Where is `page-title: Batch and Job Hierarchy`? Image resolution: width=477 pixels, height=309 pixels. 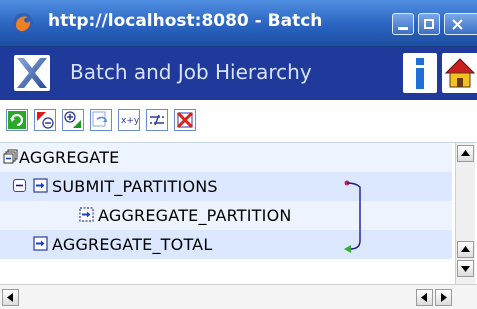 page-title: Batch and Job Hierarchy is located at coordinates (191, 72).